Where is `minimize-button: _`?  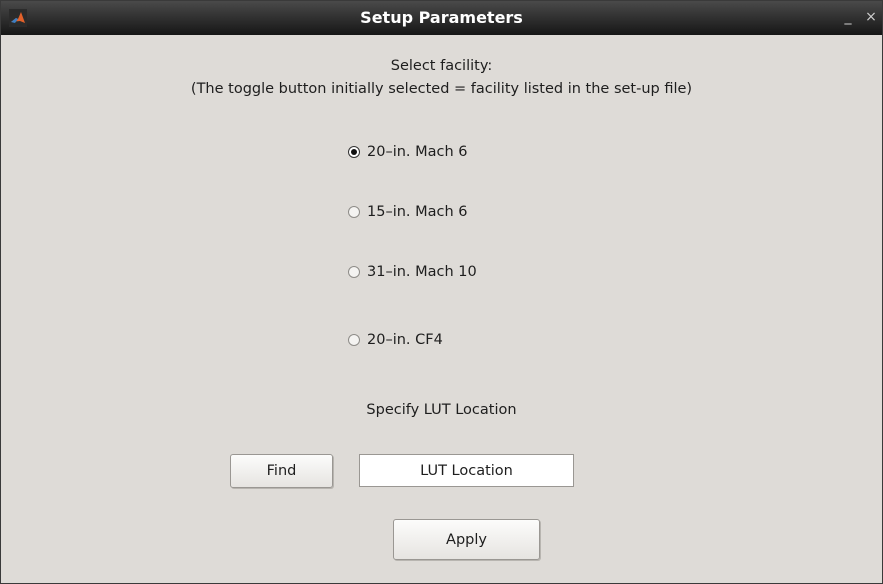
minimize-button: _ is located at coordinates (848, 17).